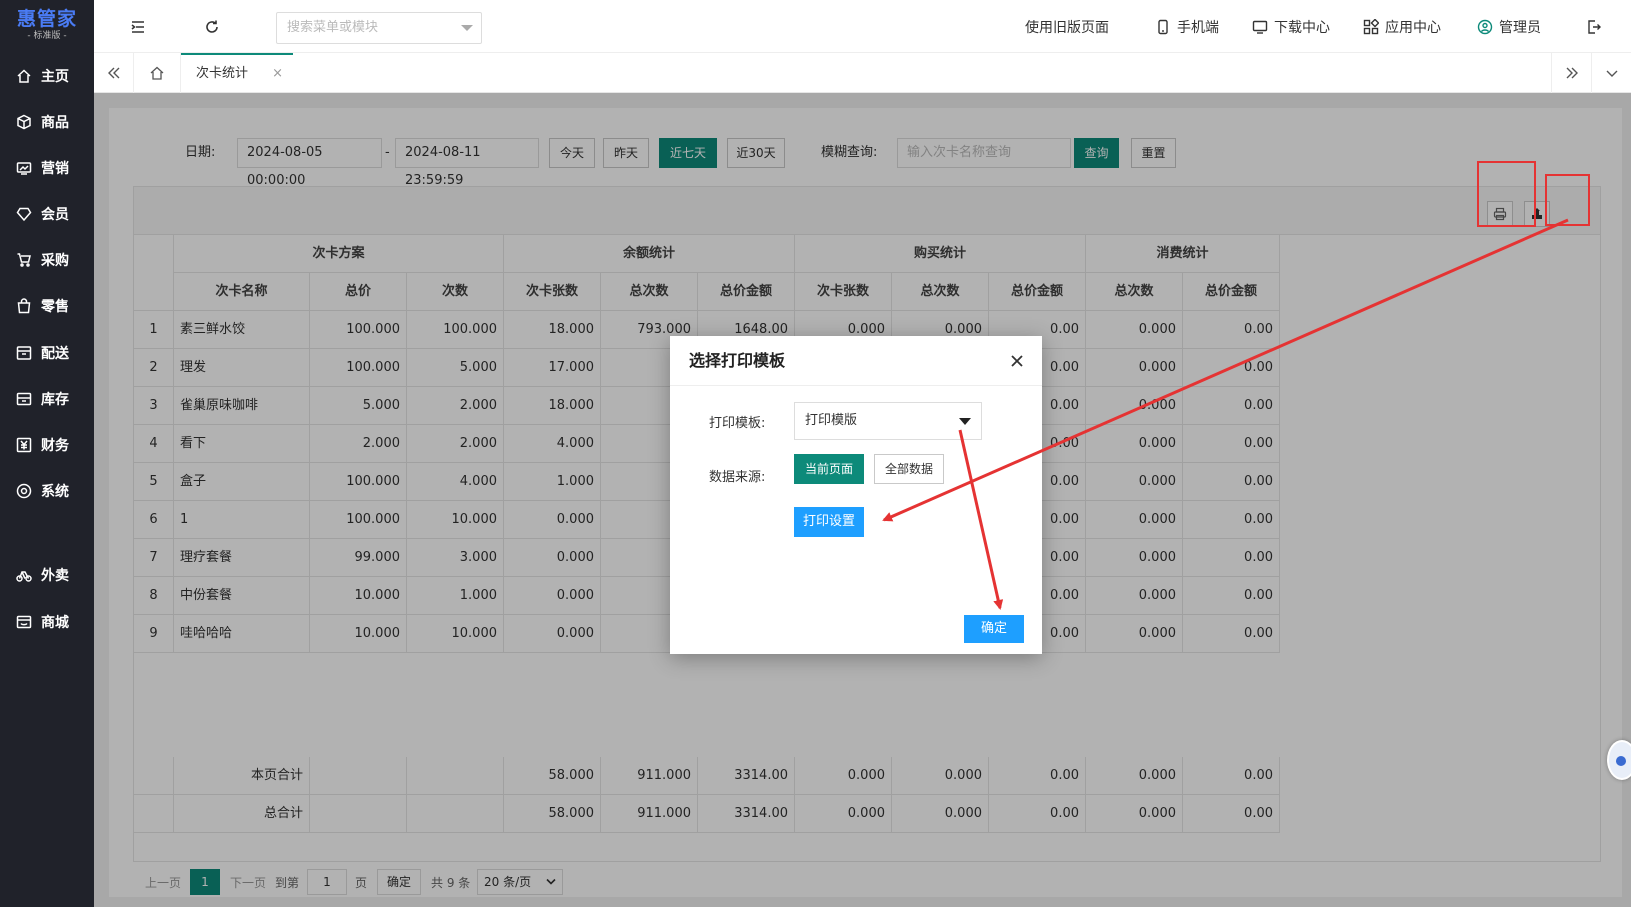  I want to click on top-bar: 搜索菜单或模块 使用旧版页面 手机端 下载中心 应用中心 管理员, so click(862, 26).